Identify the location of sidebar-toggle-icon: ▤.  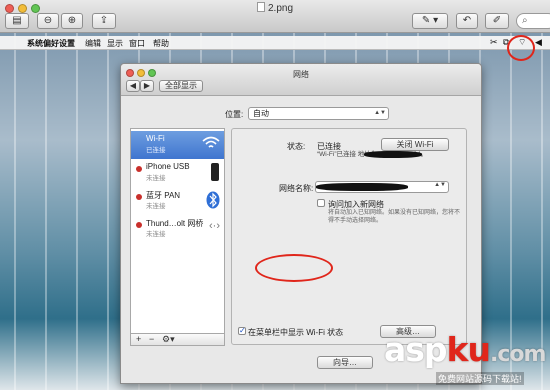
(17, 20).